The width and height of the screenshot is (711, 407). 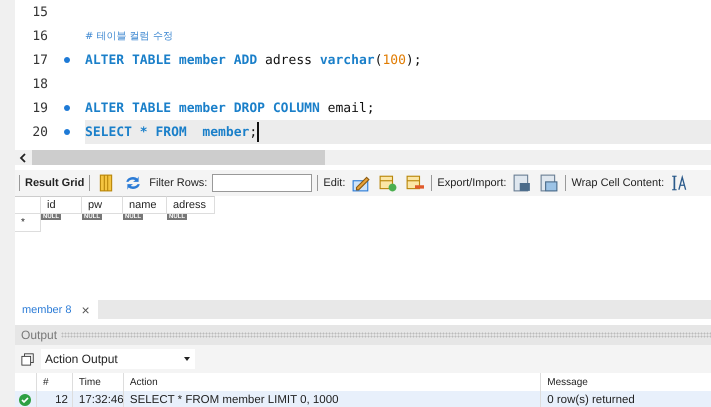 What do you see at coordinates (178, 157) in the screenshot?
I see `scrollbar-thumb` at bounding box center [178, 157].